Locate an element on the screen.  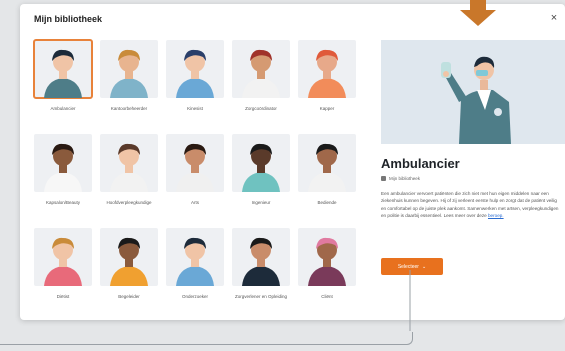
character-card: Ambulancier is located at coordinates (63, 75).